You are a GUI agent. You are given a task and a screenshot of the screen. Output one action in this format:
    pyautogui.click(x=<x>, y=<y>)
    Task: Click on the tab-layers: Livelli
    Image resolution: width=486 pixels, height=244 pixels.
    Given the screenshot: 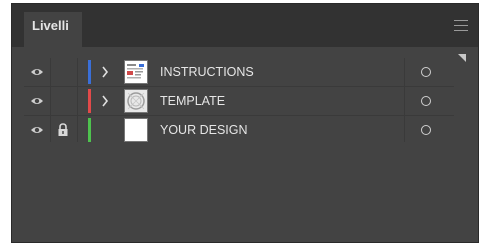 What is the action you would take?
    pyautogui.click(x=53, y=29)
    